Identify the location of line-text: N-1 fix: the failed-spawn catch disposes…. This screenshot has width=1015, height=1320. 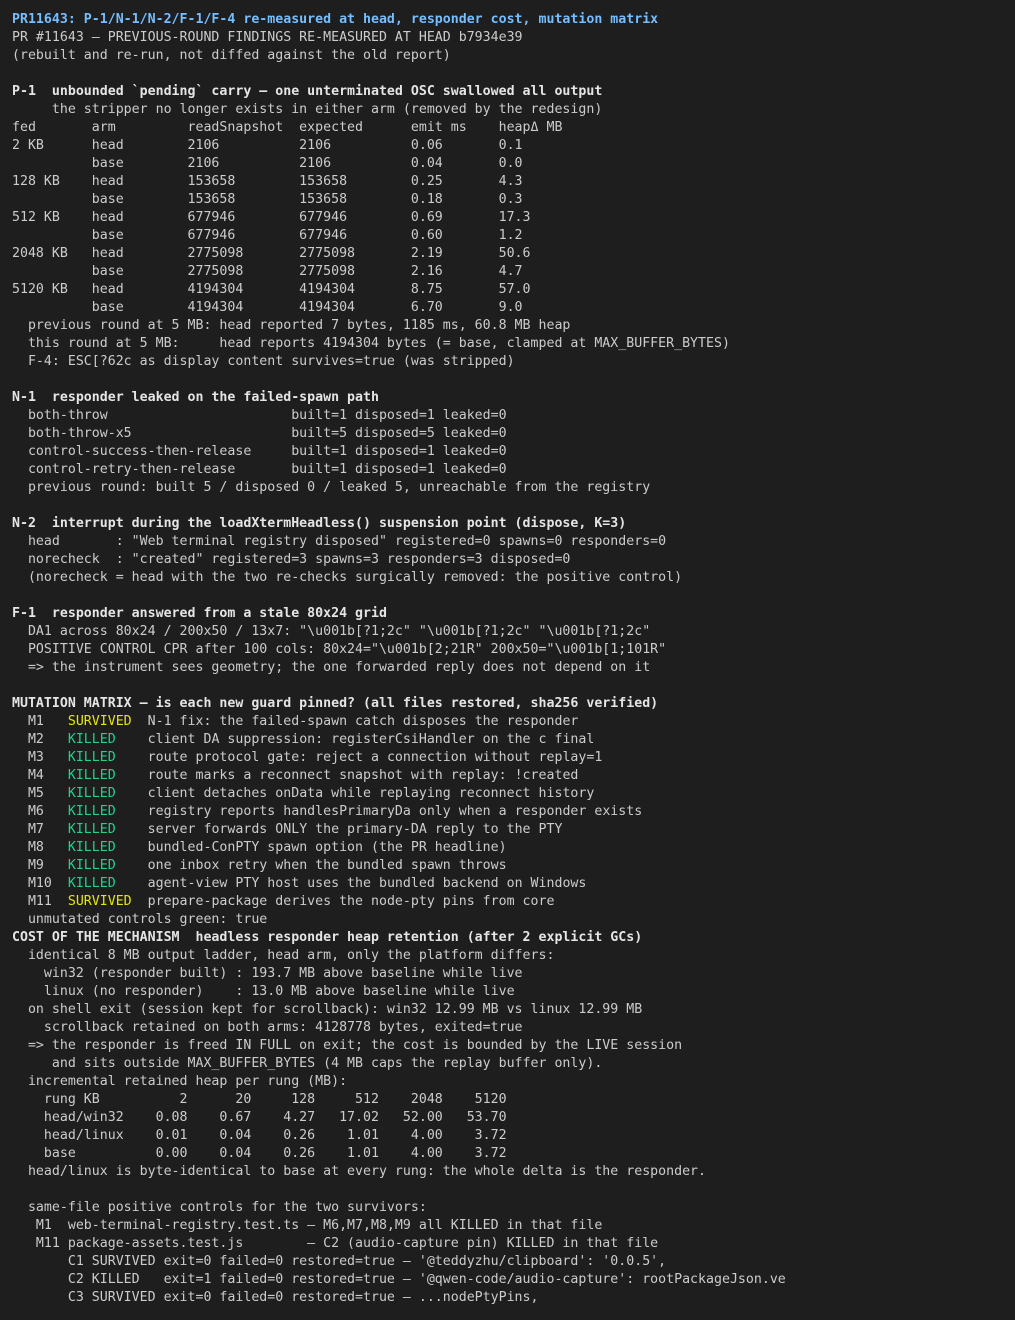
(355, 721).